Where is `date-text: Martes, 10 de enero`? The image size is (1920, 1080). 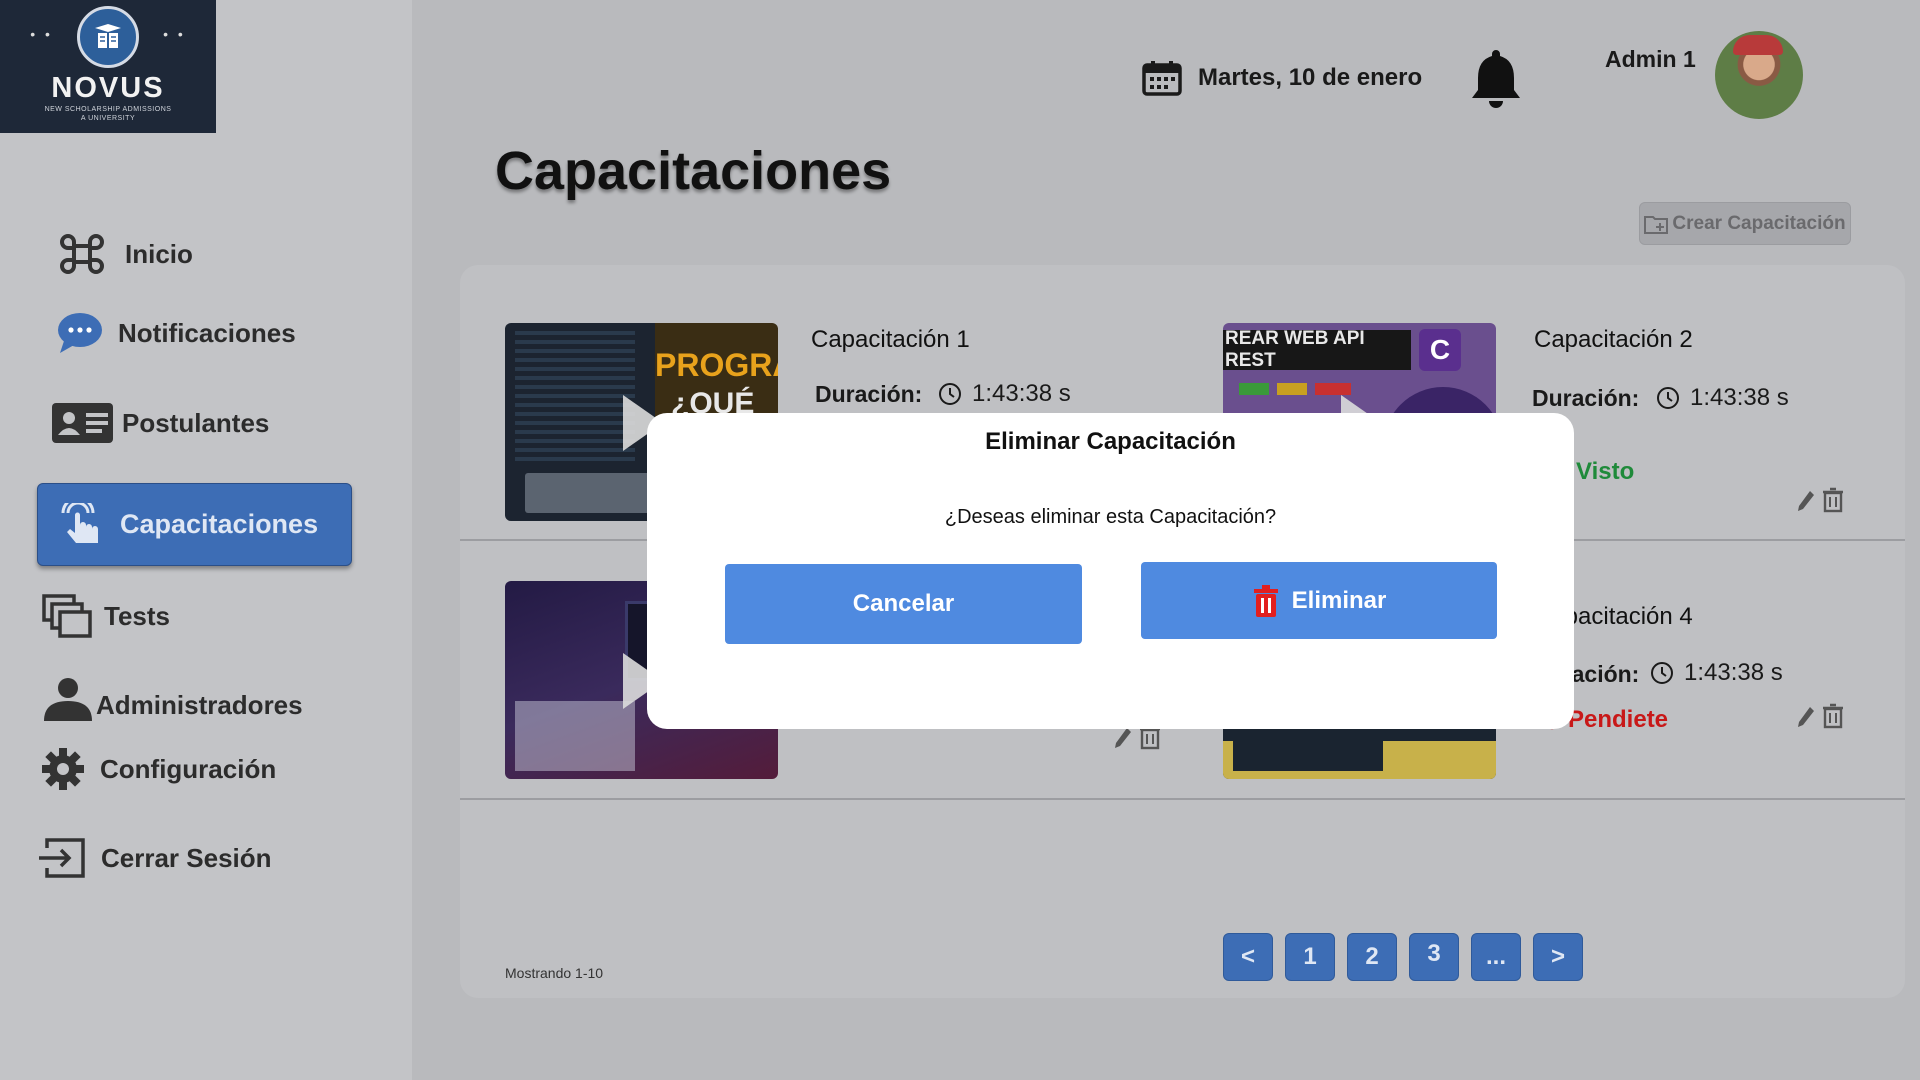 date-text: Martes, 10 de enero is located at coordinates (1310, 77).